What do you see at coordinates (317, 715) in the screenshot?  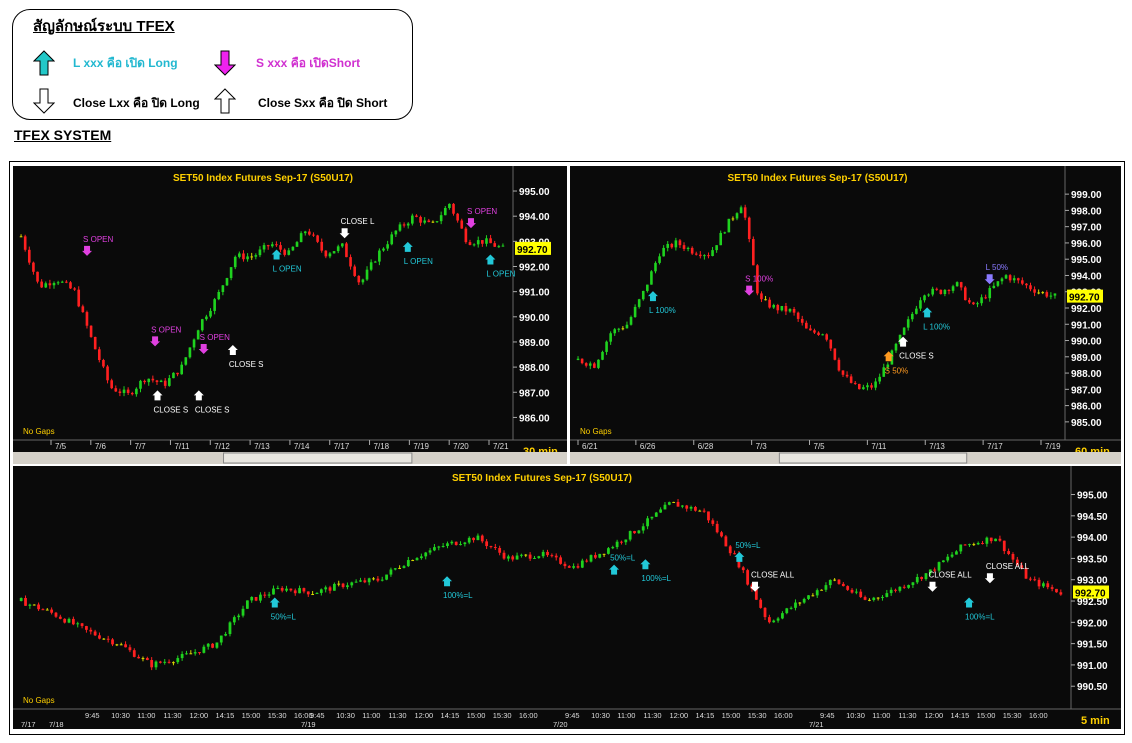 I see `x-time-label: 9:45` at bounding box center [317, 715].